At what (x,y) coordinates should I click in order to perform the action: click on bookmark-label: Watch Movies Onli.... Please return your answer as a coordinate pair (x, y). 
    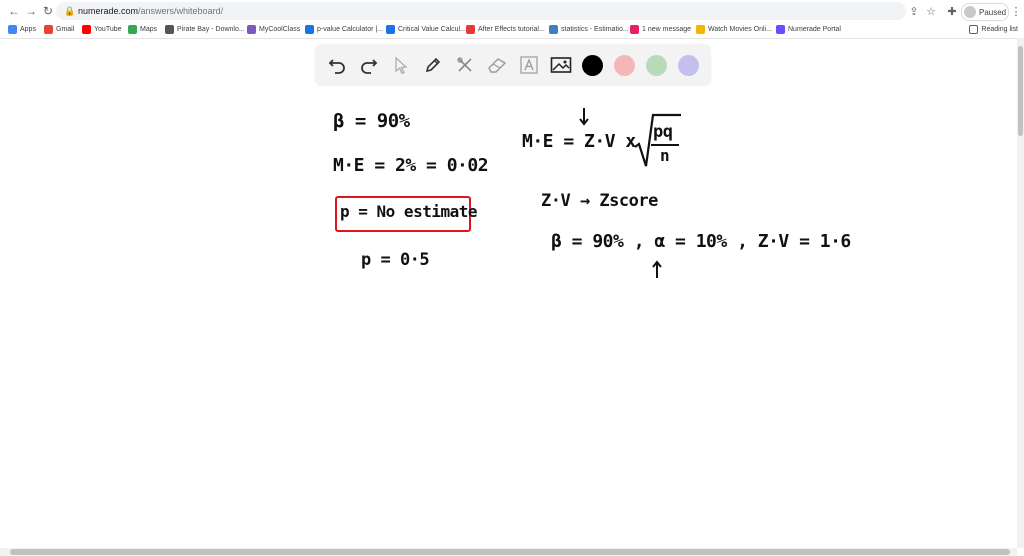
    Looking at the image, I should click on (740, 29).